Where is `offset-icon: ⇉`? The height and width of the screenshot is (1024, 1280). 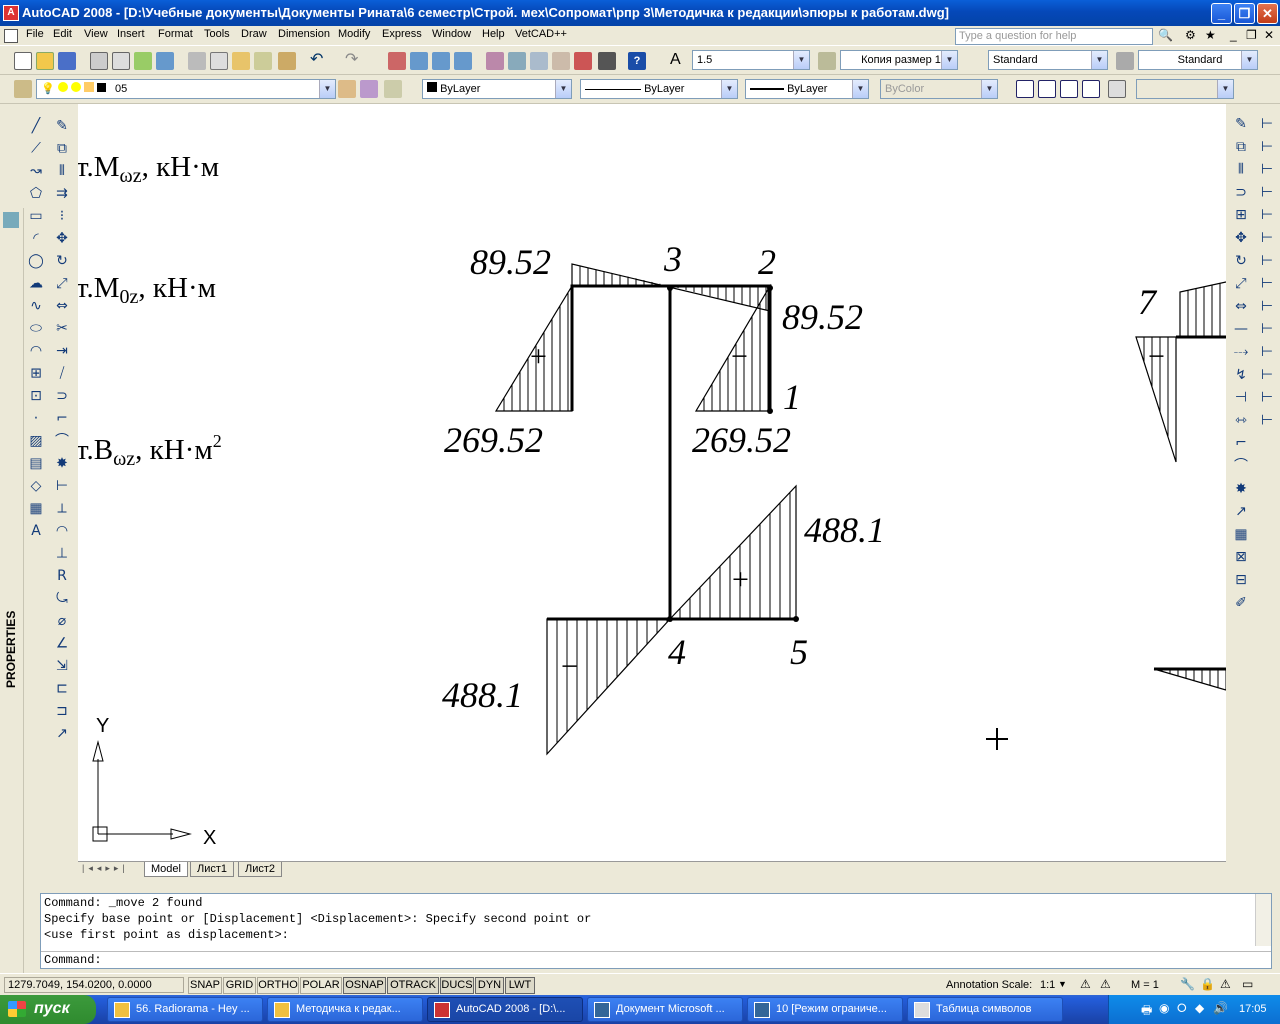 offset-icon: ⇉ is located at coordinates (62, 194).